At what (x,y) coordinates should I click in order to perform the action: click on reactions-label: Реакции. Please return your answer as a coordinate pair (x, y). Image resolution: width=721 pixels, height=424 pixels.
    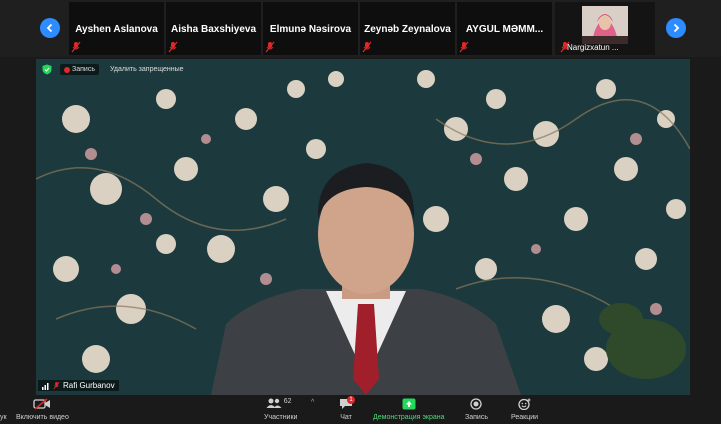
    Looking at the image, I should click on (525, 417).